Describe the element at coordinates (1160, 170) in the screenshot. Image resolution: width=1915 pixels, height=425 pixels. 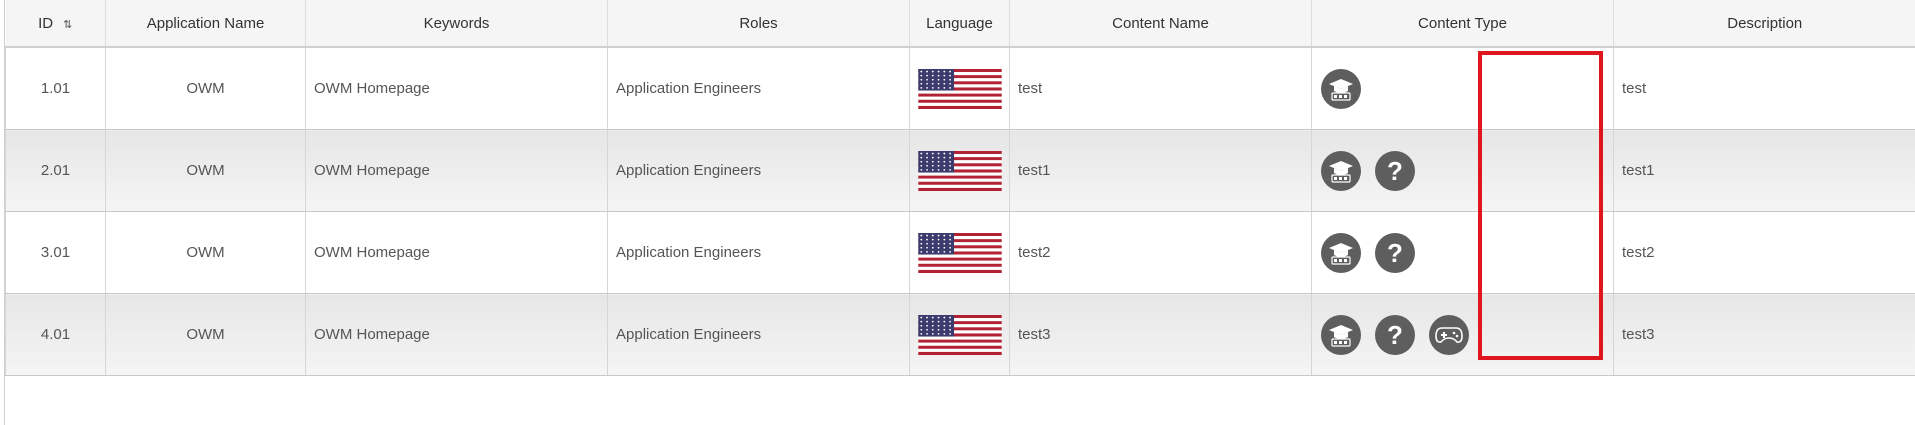
I see `cell-content-name: test1` at that location.